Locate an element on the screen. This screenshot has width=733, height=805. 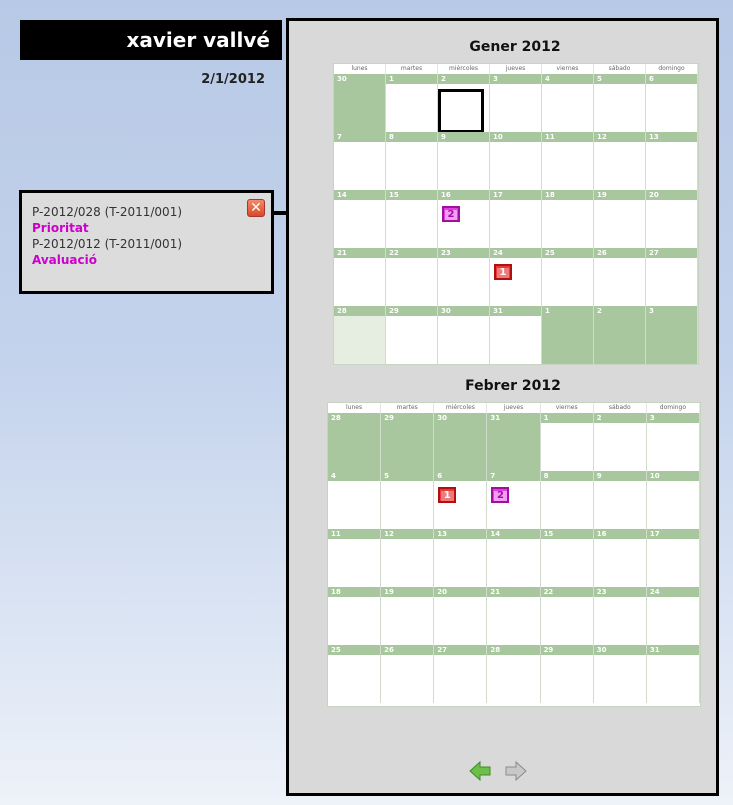
calendar-day-cell: 24 is located at coordinates (673, 616).